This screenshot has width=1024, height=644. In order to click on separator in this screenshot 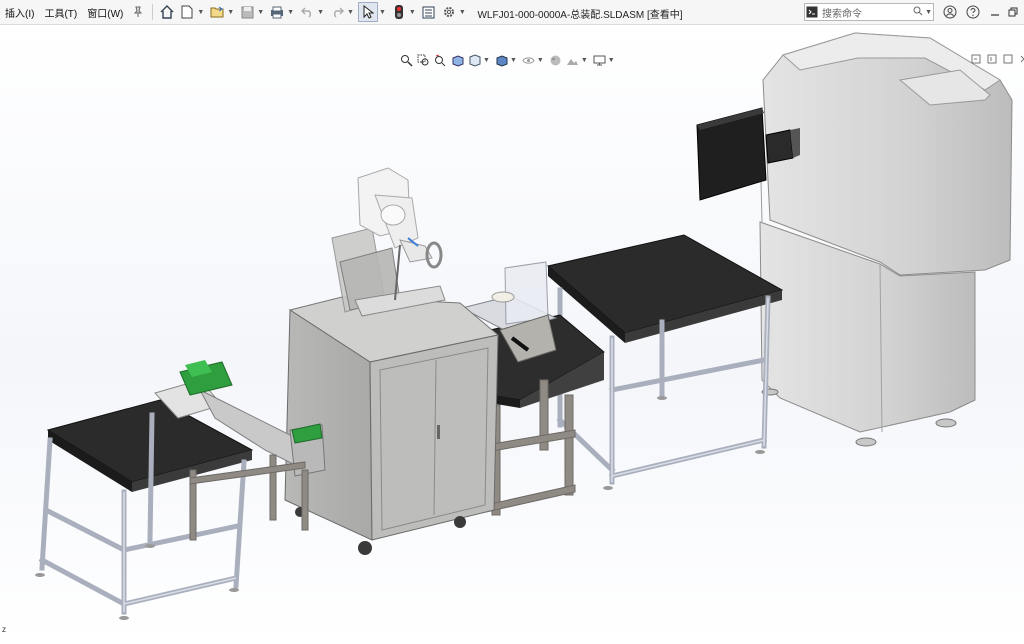, I will do `click(153, 12)`.